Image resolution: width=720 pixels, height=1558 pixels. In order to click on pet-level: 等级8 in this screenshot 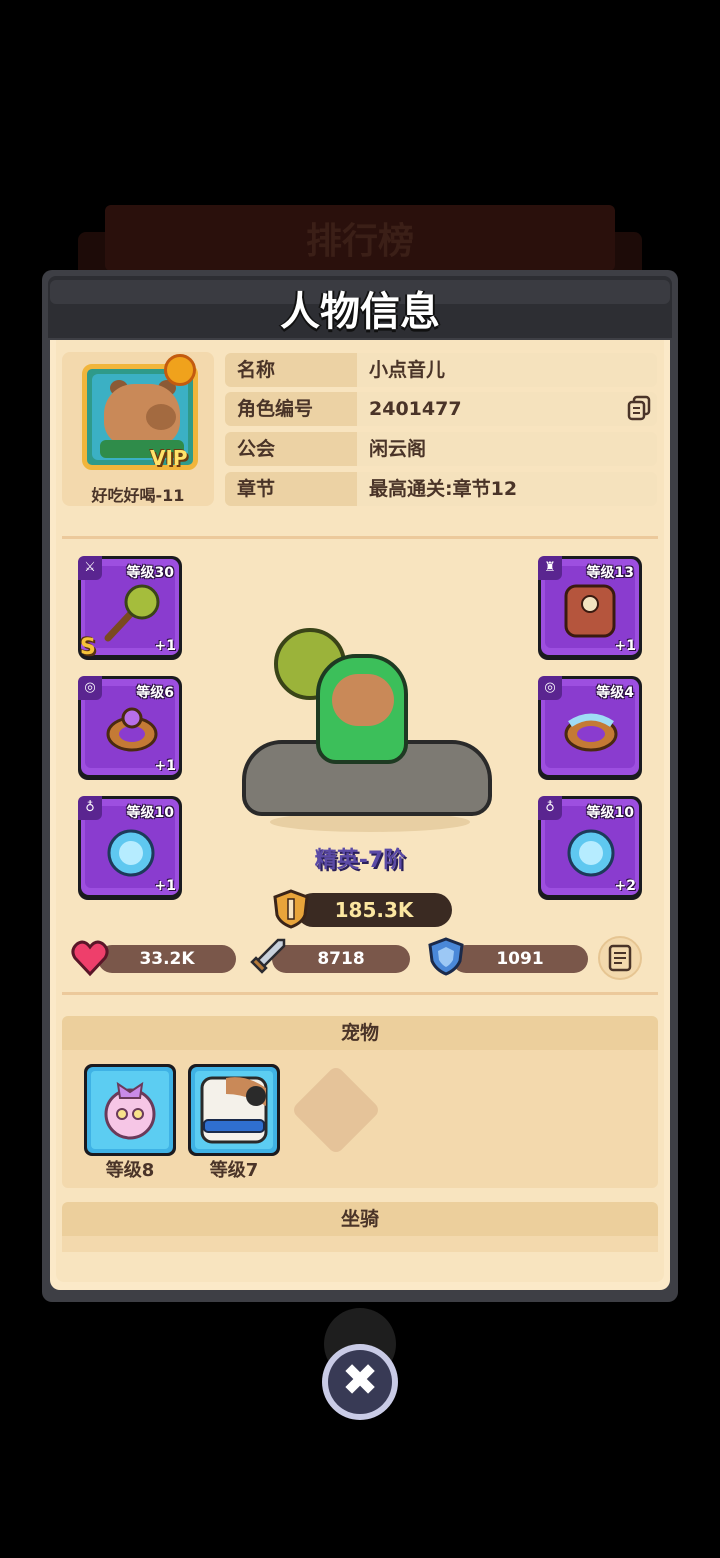, I will do `click(130, 1170)`.